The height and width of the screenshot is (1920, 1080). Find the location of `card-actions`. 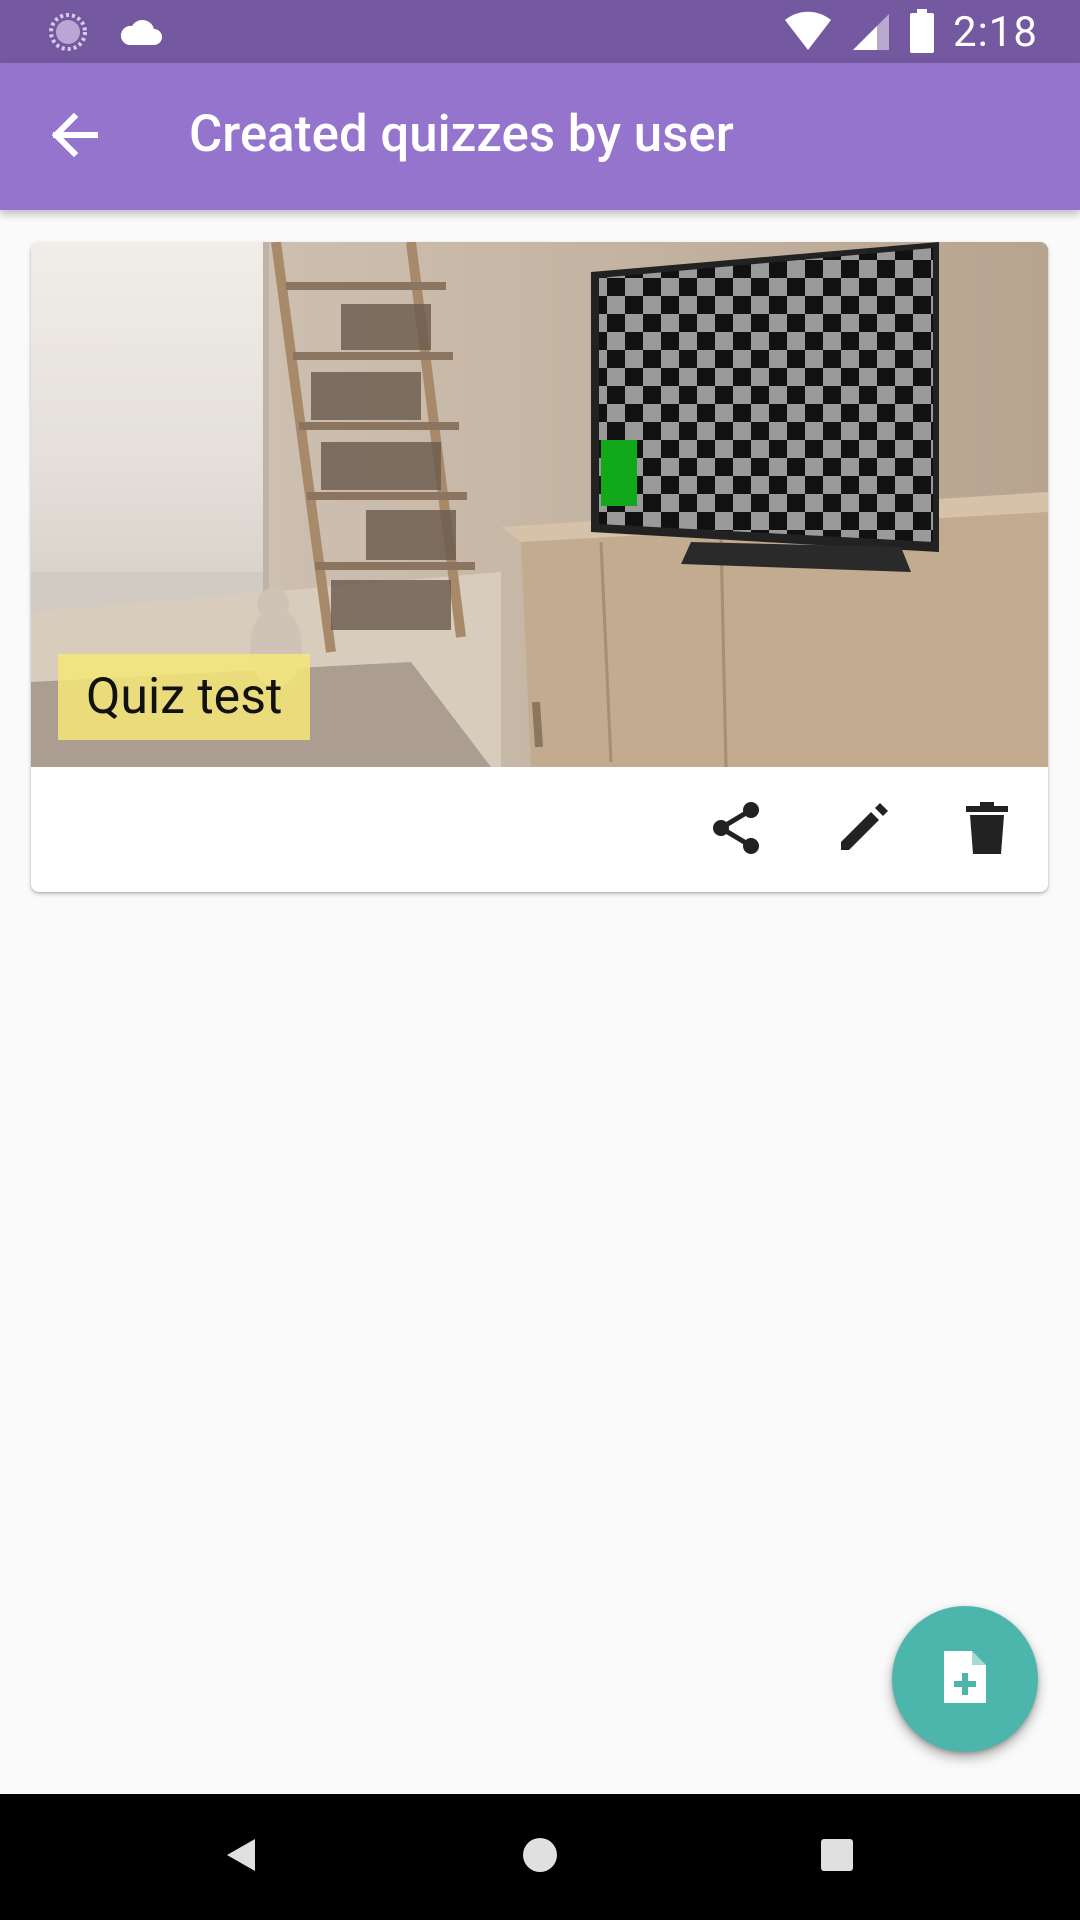

card-actions is located at coordinates (539, 829).